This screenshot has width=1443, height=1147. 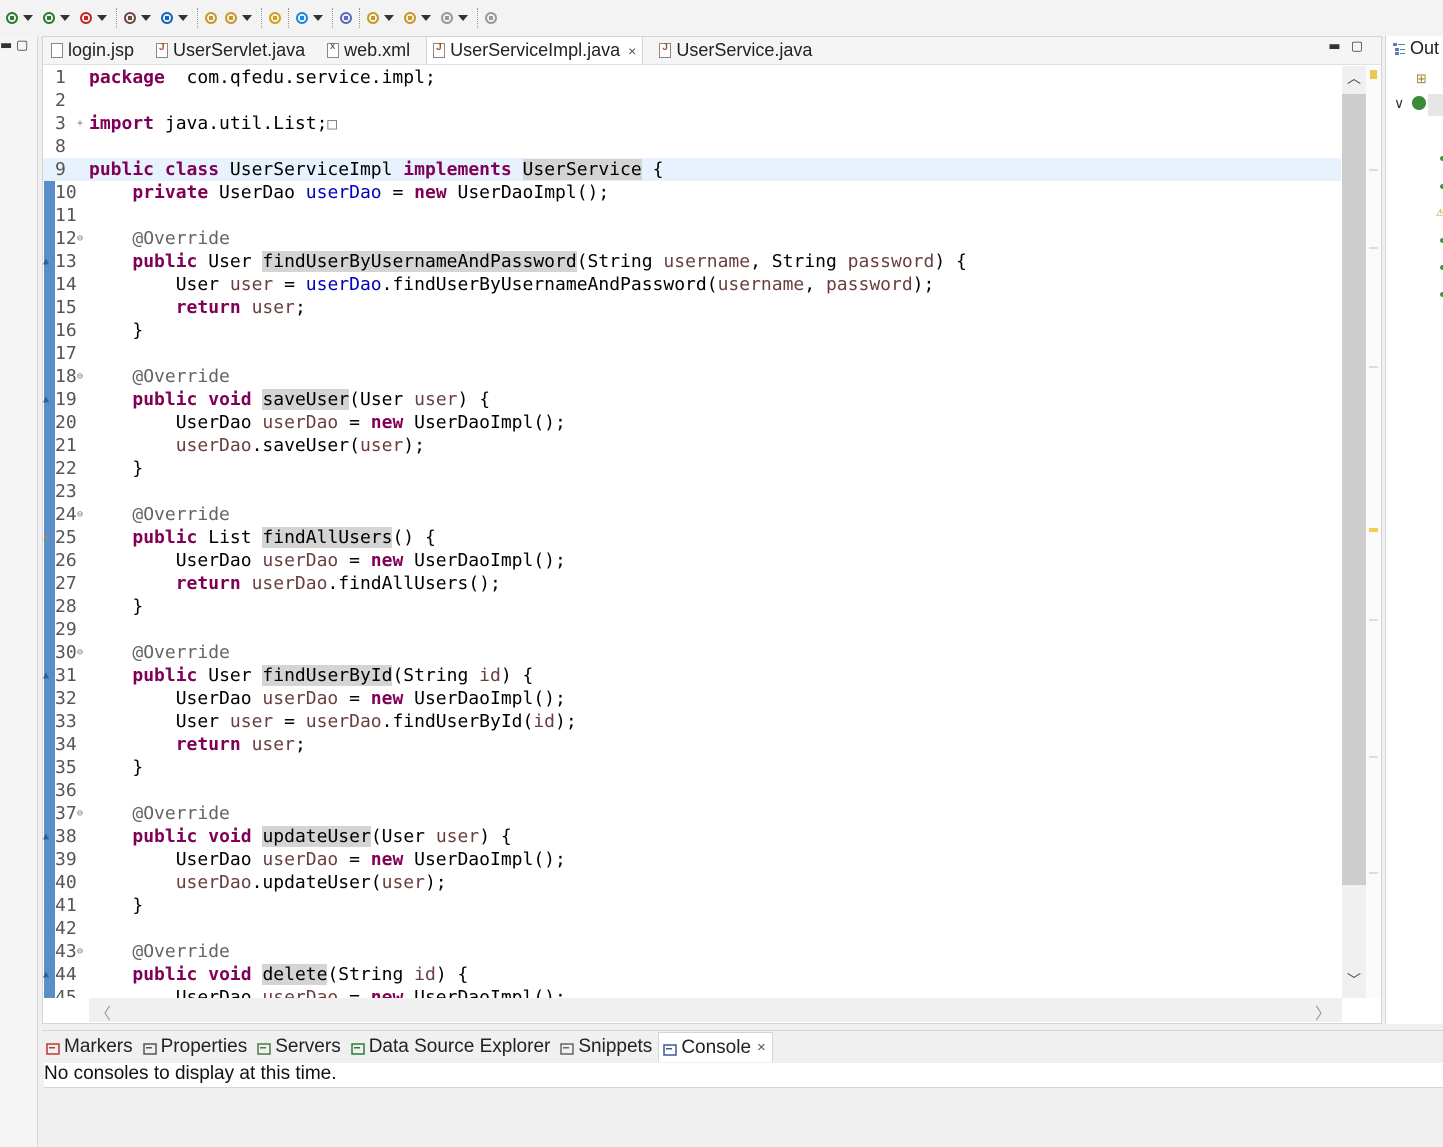 I want to click on overview-warning-marker, so click(x=1373, y=530).